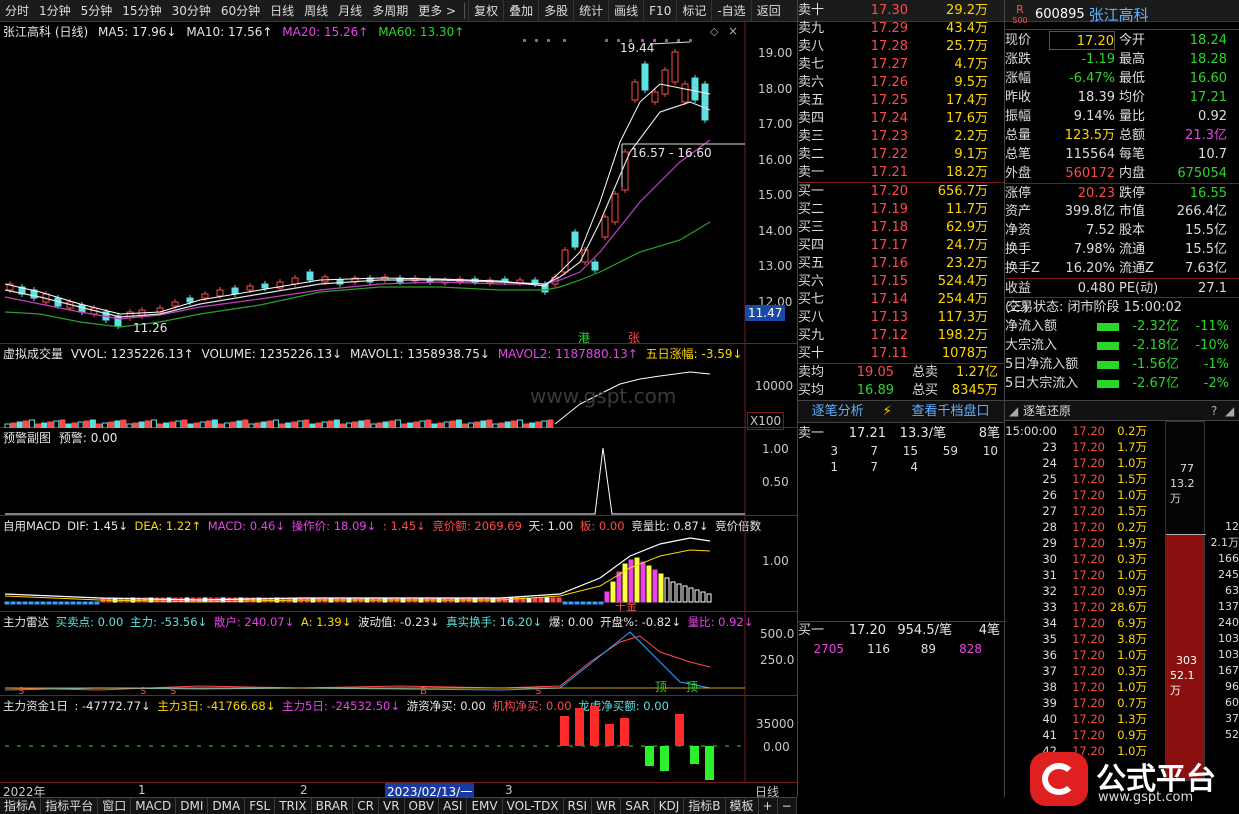 This screenshot has height=814, width=1239. I want to click on bid-level: 买二 17.19 11.7万, so click(901, 210).